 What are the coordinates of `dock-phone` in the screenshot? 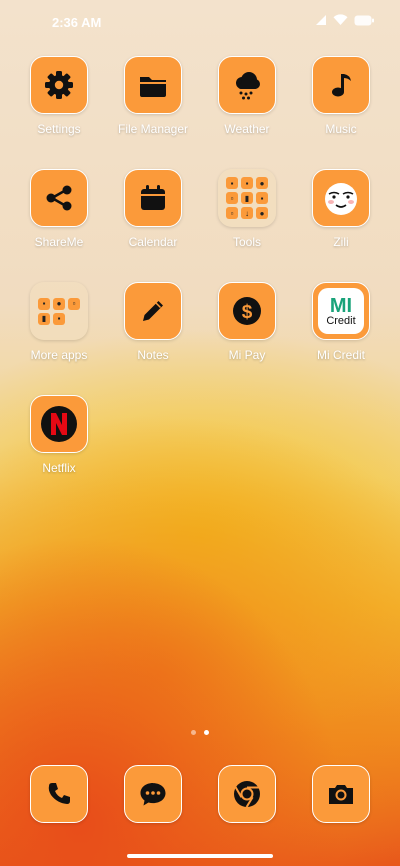 It's located at (59, 794).